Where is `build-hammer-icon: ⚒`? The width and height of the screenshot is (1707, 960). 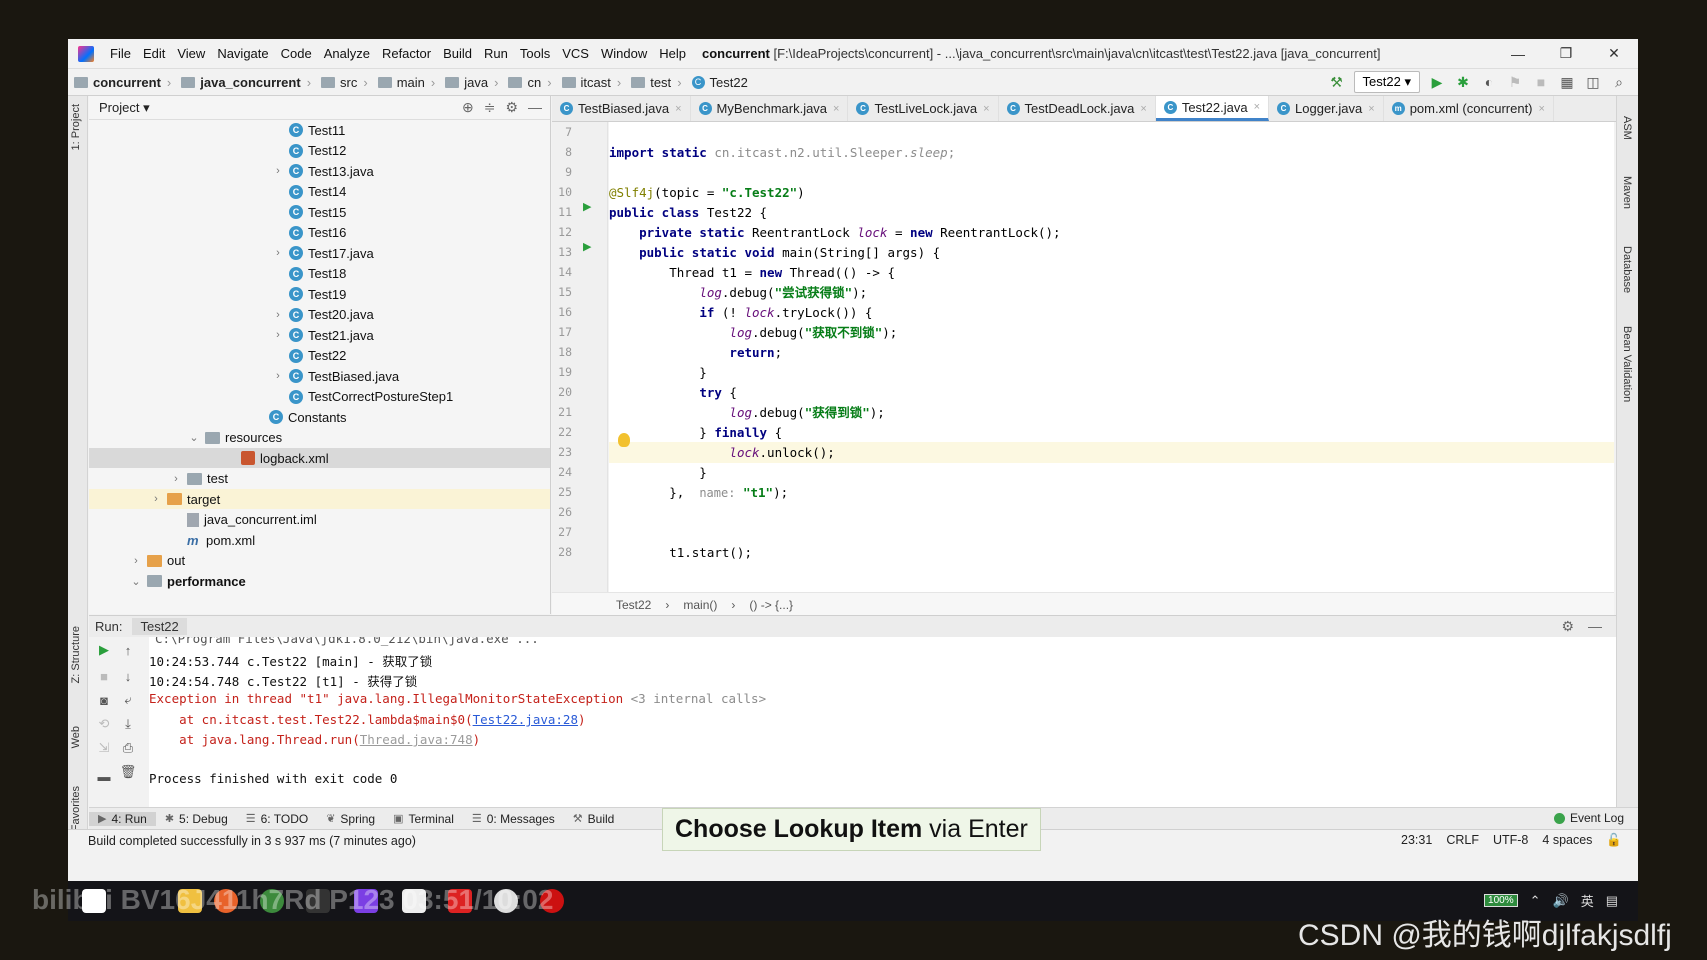
build-hammer-icon: ⚒ is located at coordinates (1337, 82).